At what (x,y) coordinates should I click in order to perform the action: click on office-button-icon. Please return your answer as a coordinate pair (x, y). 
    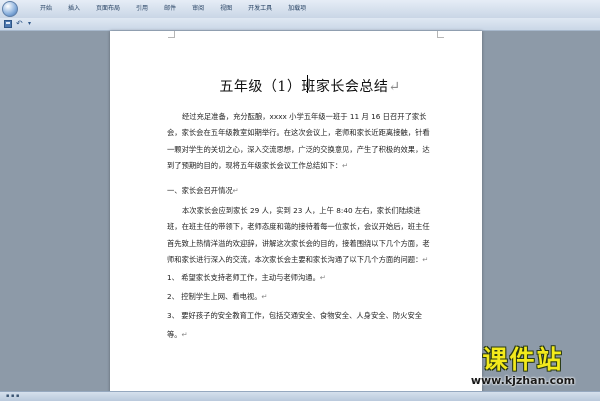
    Looking at the image, I should click on (10, 9).